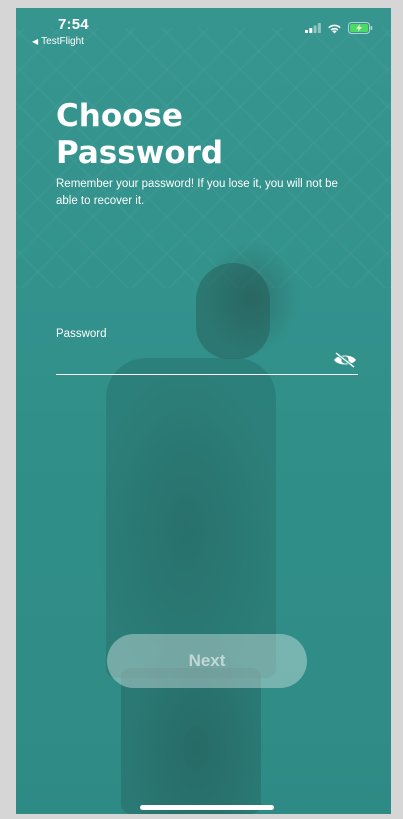  What do you see at coordinates (207, 661) in the screenshot?
I see `next-button: Next` at bounding box center [207, 661].